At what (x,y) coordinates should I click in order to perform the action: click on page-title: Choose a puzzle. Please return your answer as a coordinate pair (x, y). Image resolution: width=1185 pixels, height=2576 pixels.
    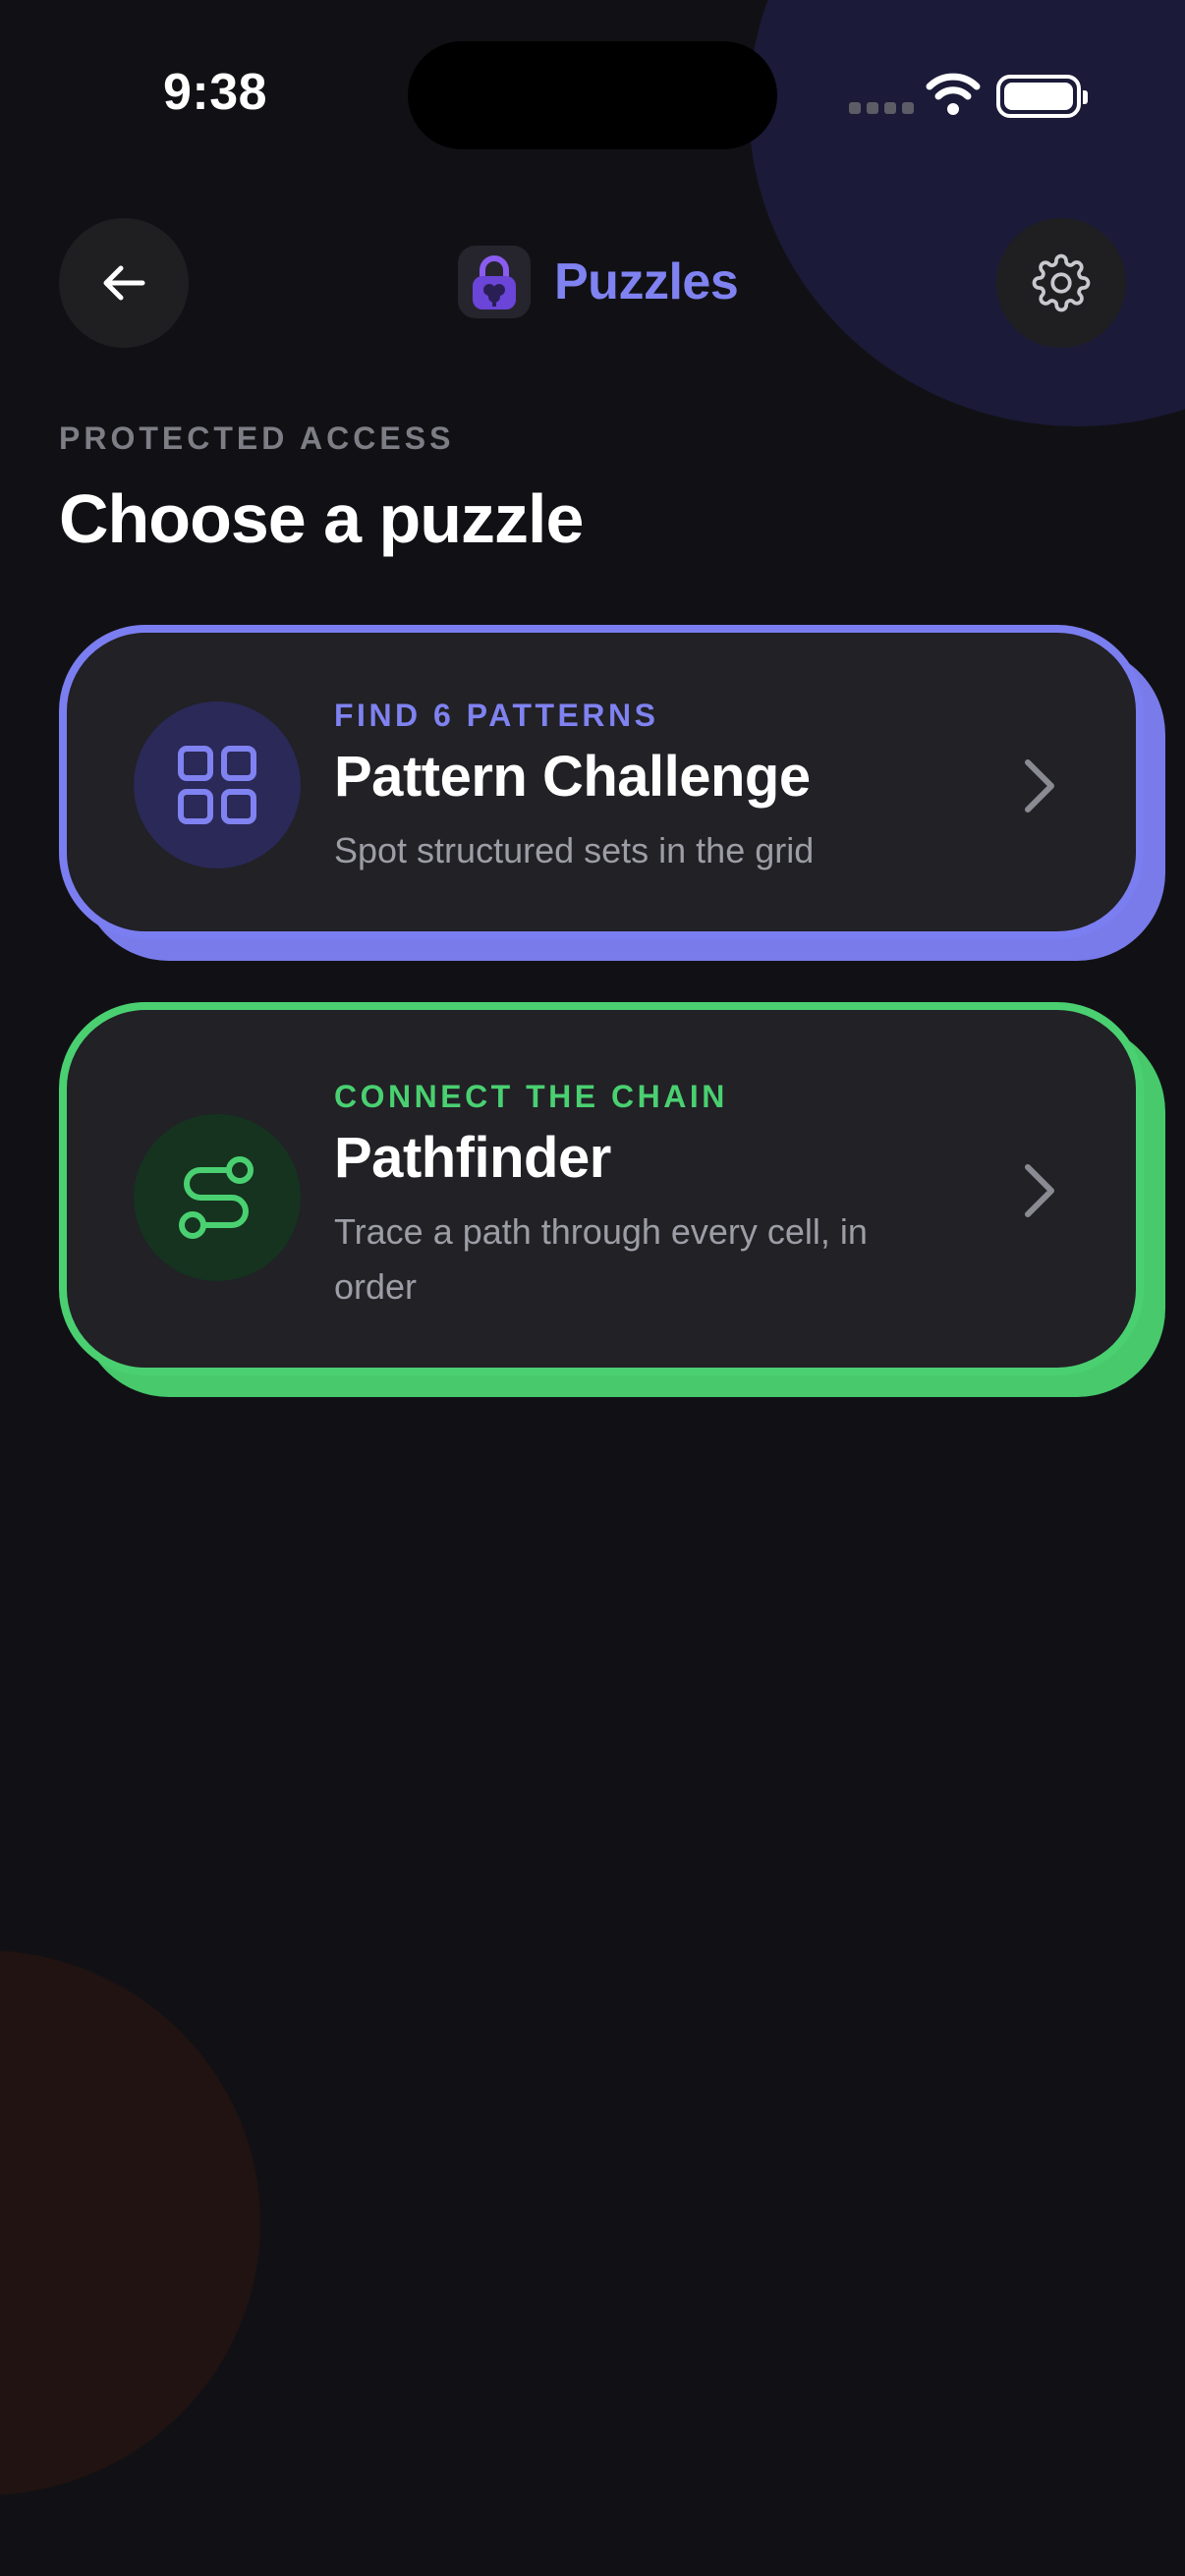
    Looking at the image, I should click on (321, 518).